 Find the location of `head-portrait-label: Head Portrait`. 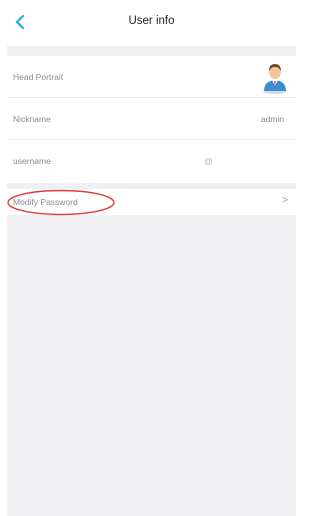

head-portrait-label: Head Portrait is located at coordinates (38, 77).